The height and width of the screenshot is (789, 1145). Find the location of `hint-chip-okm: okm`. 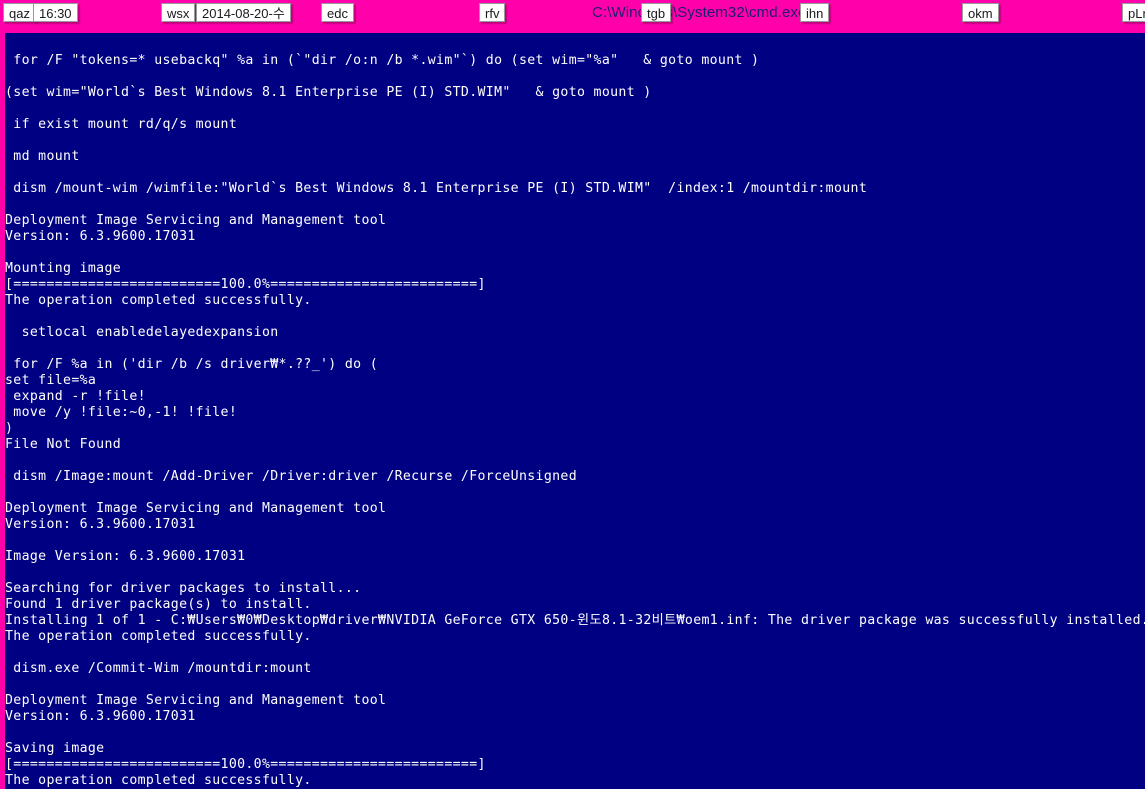

hint-chip-okm: okm is located at coordinates (980, 12).